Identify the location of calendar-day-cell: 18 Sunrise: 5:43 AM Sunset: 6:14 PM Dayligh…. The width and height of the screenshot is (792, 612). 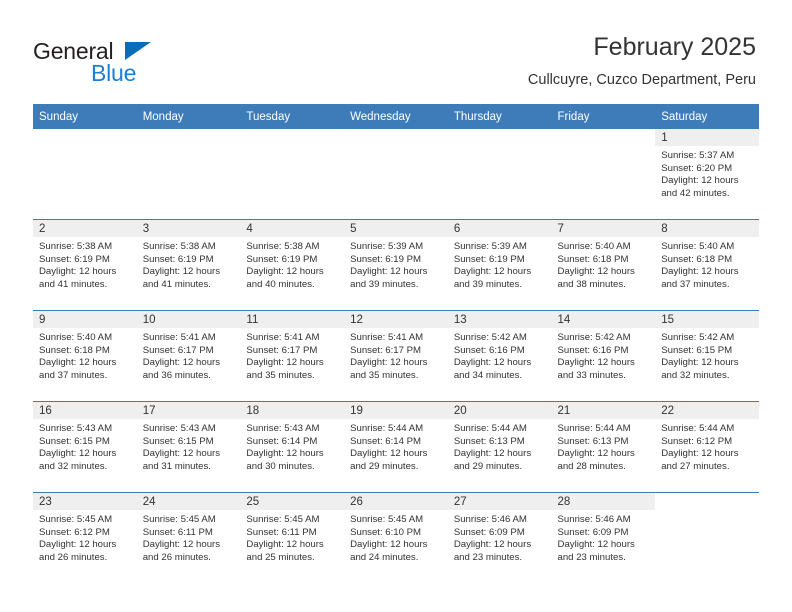
(292, 447).